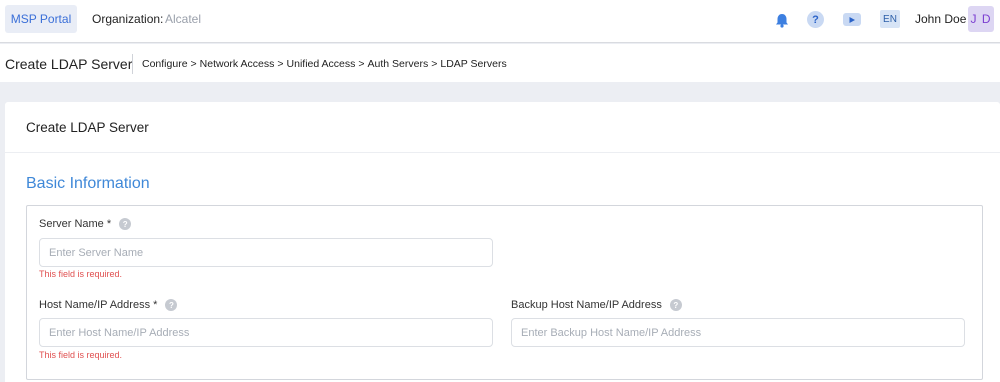 Image resolution: width=1000 pixels, height=382 pixels. I want to click on language-selector: EN, so click(890, 19).